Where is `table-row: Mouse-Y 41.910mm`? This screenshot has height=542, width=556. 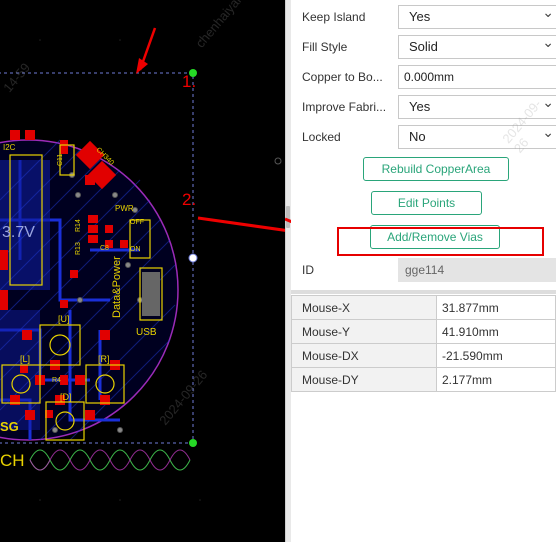 table-row: Mouse-Y 41.910mm is located at coordinates (423, 331).